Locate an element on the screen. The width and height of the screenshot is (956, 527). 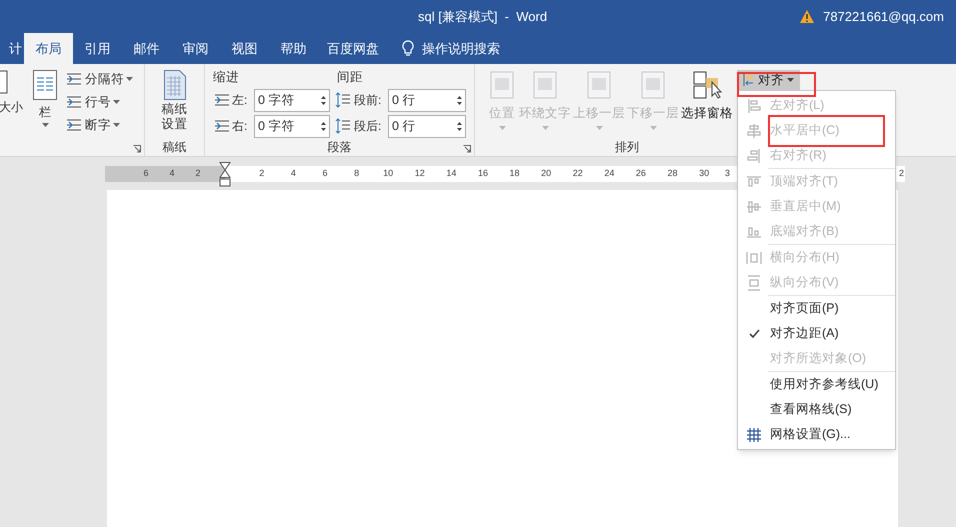
arrange-button: 选择窗格 is located at coordinates (707, 104).